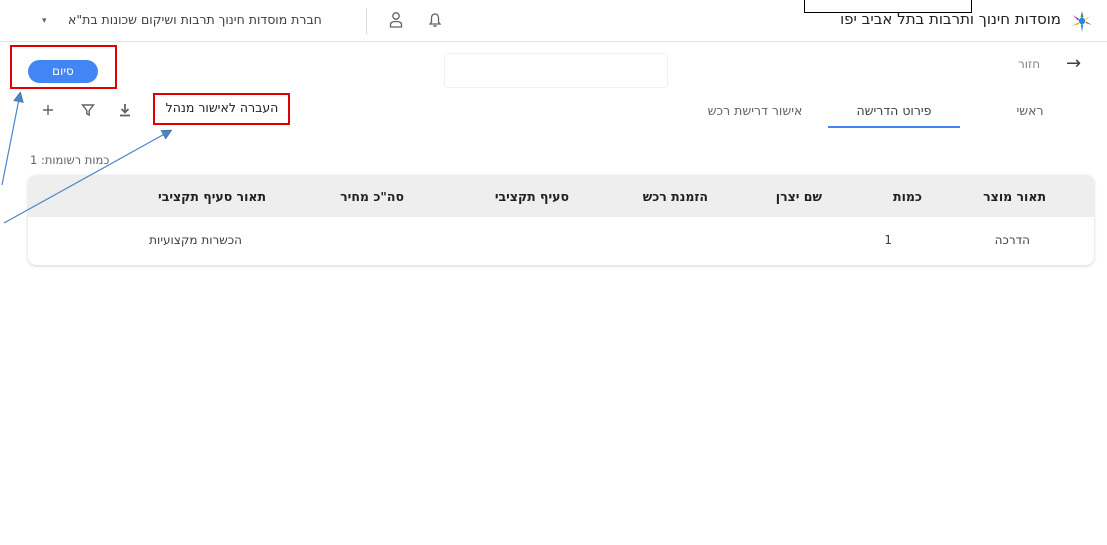 This screenshot has width=1107, height=545. Describe the element at coordinates (48, 110) in the screenshot. I see `add-icon` at that location.